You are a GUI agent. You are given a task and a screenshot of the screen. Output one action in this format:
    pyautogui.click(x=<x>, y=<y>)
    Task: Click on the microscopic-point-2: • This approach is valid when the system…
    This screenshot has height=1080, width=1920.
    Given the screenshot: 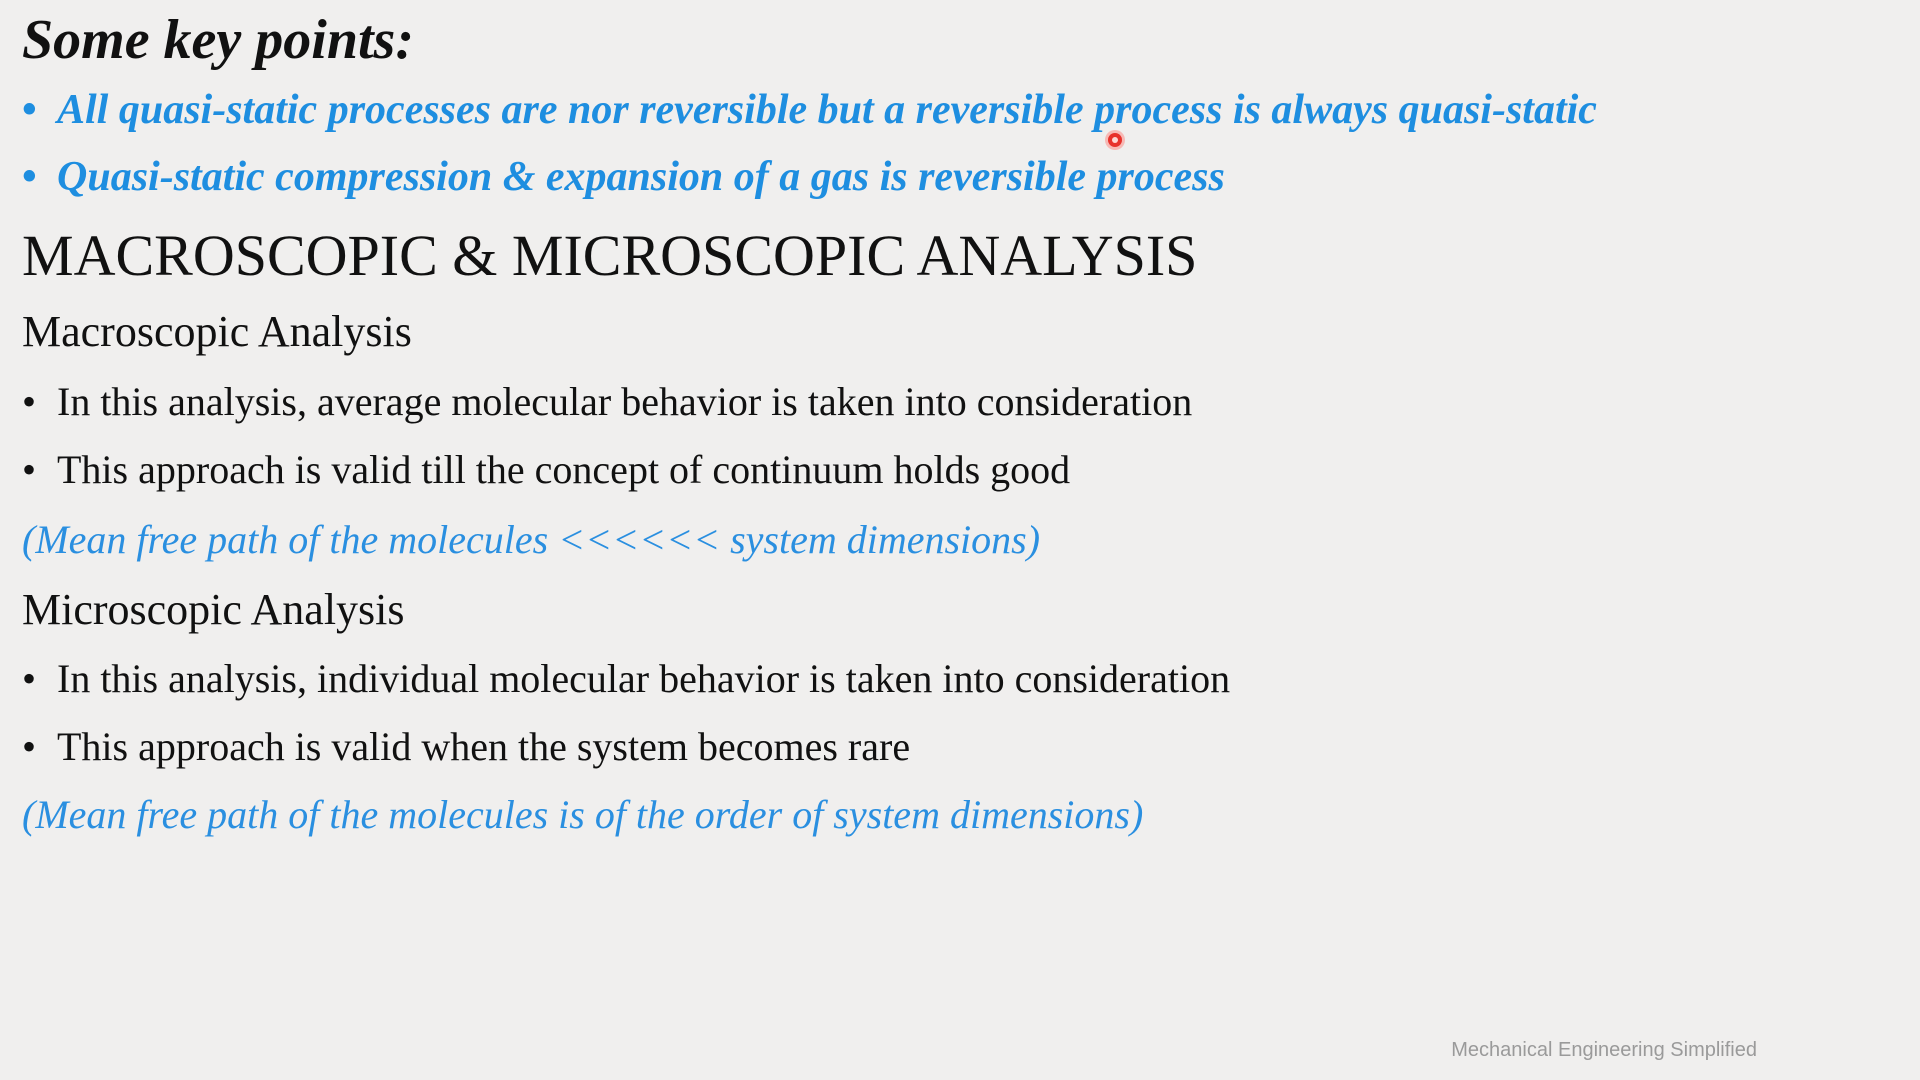 What is the action you would take?
    pyautogui.click(x=466, y=746)
    